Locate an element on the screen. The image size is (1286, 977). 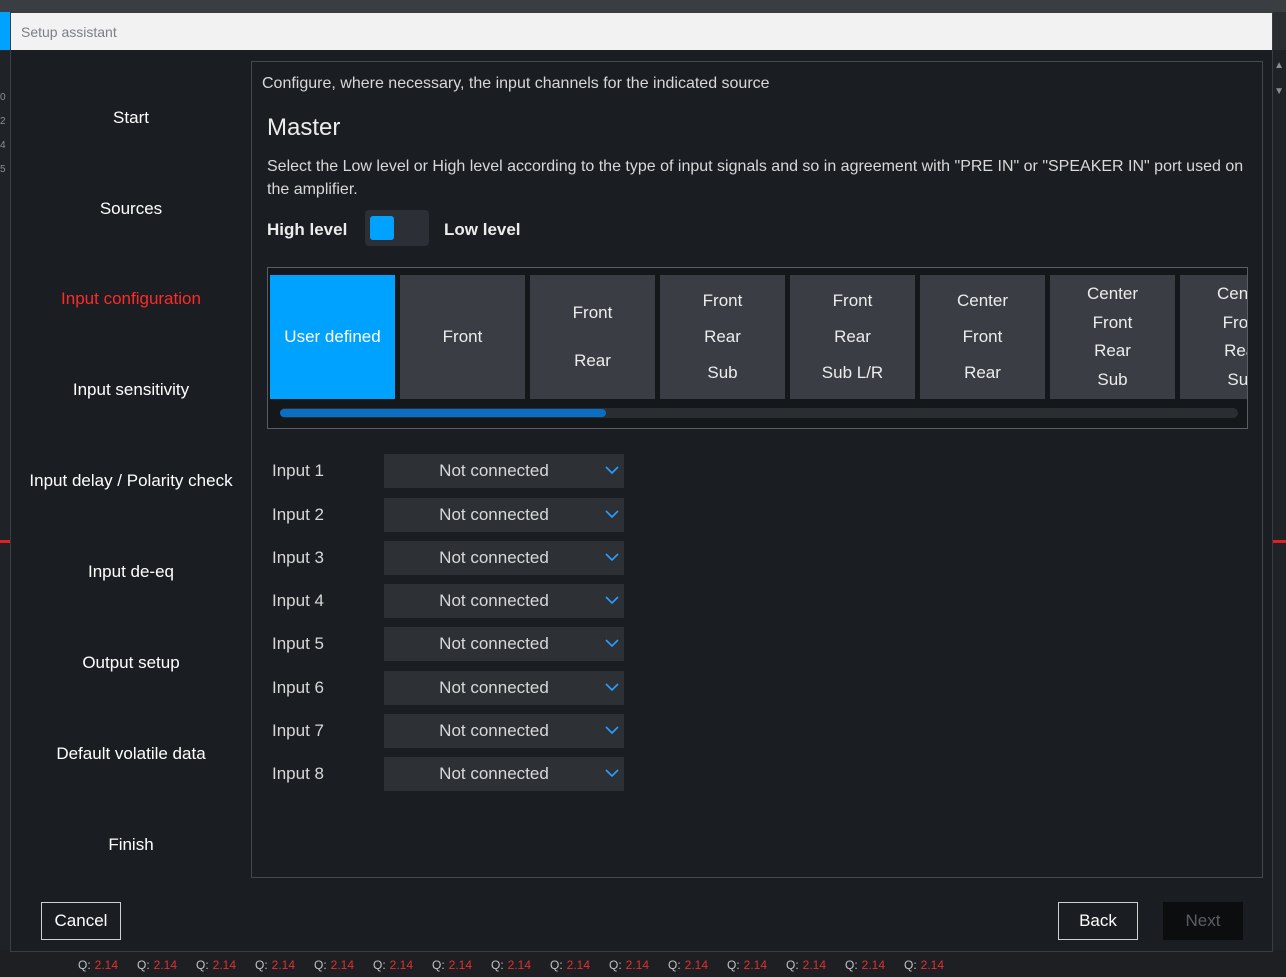
preset-option: Front is located at coordinates (462, 337).